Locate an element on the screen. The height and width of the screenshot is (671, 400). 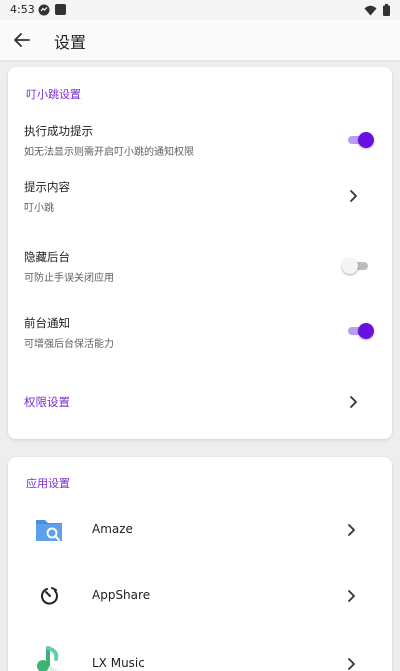
row-subtitle: 可防止手误关闭应用 is located at coordinates (69, 278).